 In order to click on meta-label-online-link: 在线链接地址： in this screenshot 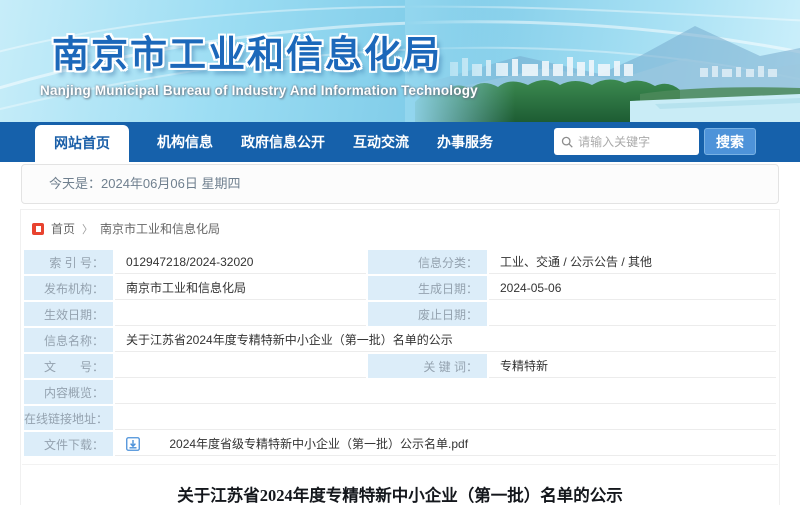, I will do `click(68, 418)`.